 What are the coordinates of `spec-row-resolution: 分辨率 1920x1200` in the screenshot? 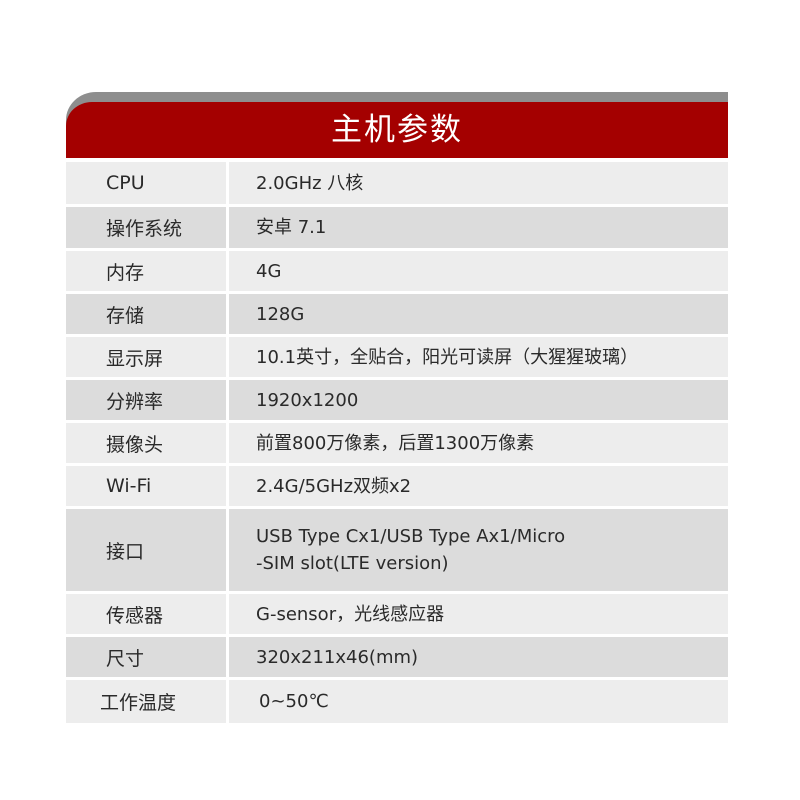 It's located at (397, 400).